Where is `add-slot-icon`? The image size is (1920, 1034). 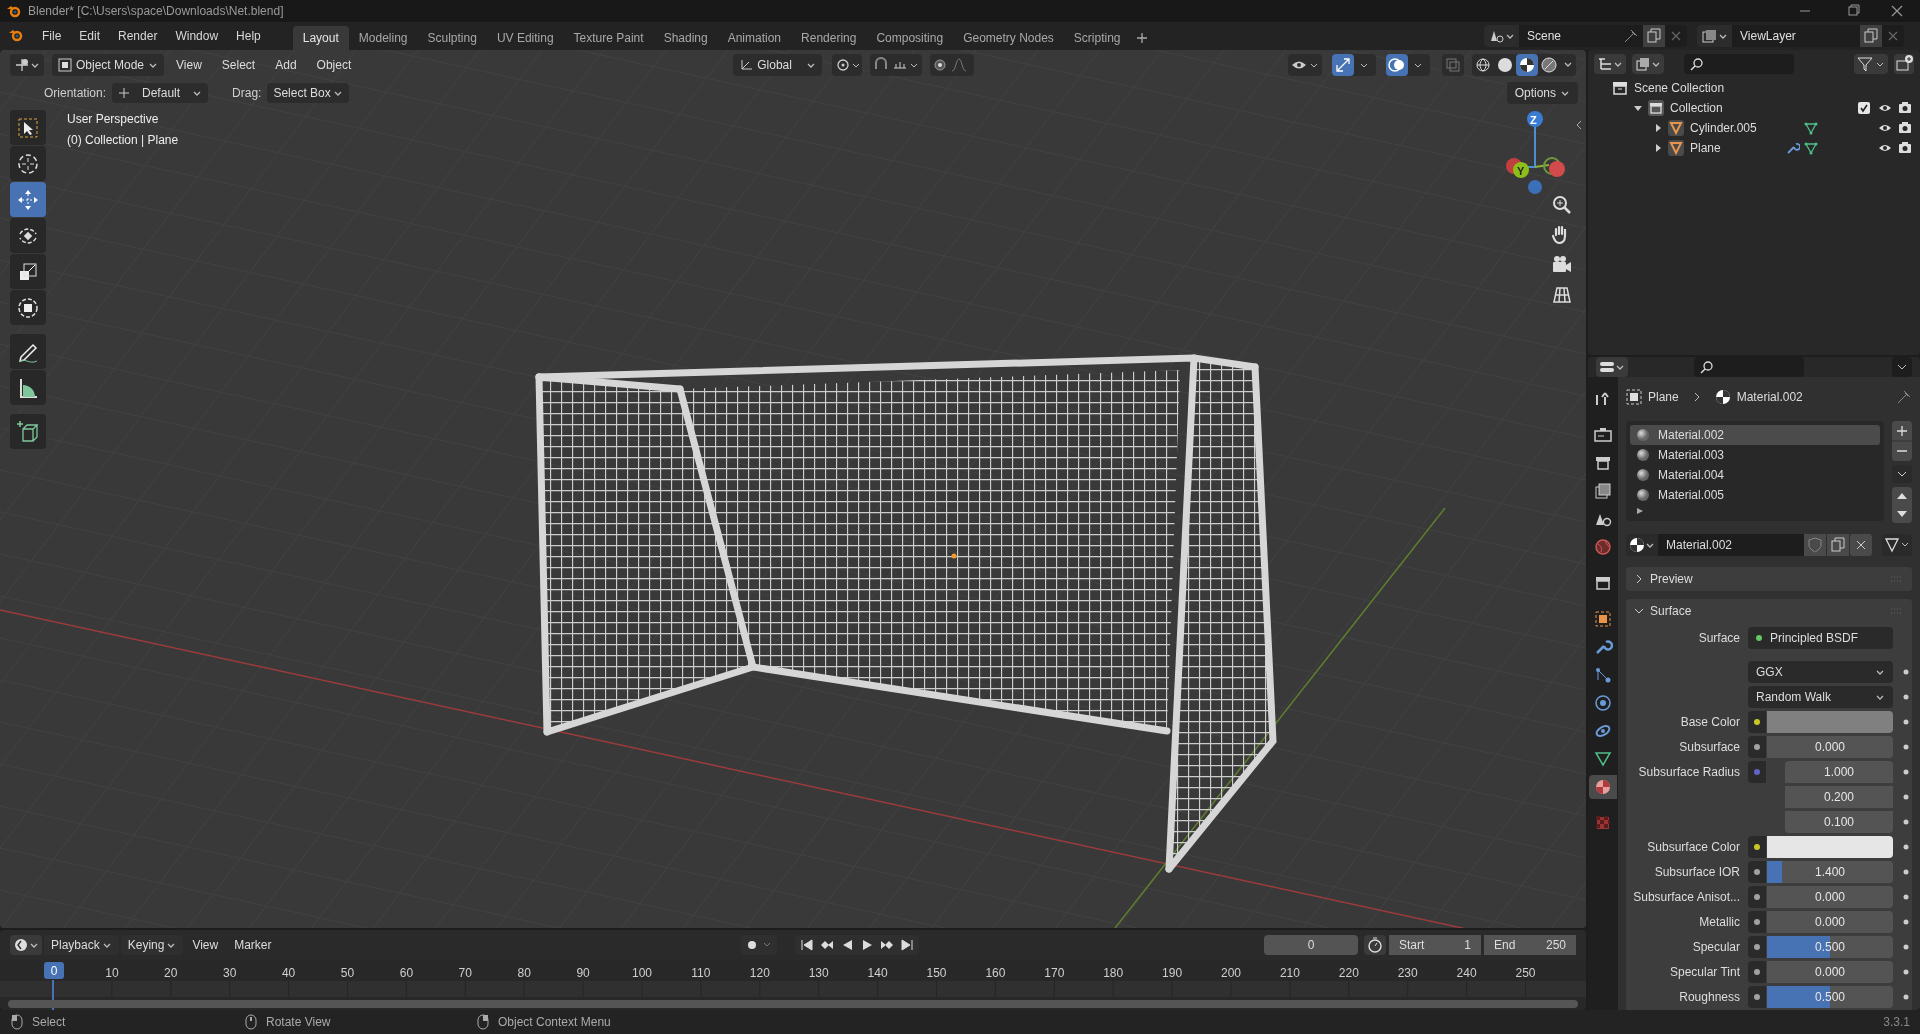
add-slot-icon is located at coordinates (1902, 441).